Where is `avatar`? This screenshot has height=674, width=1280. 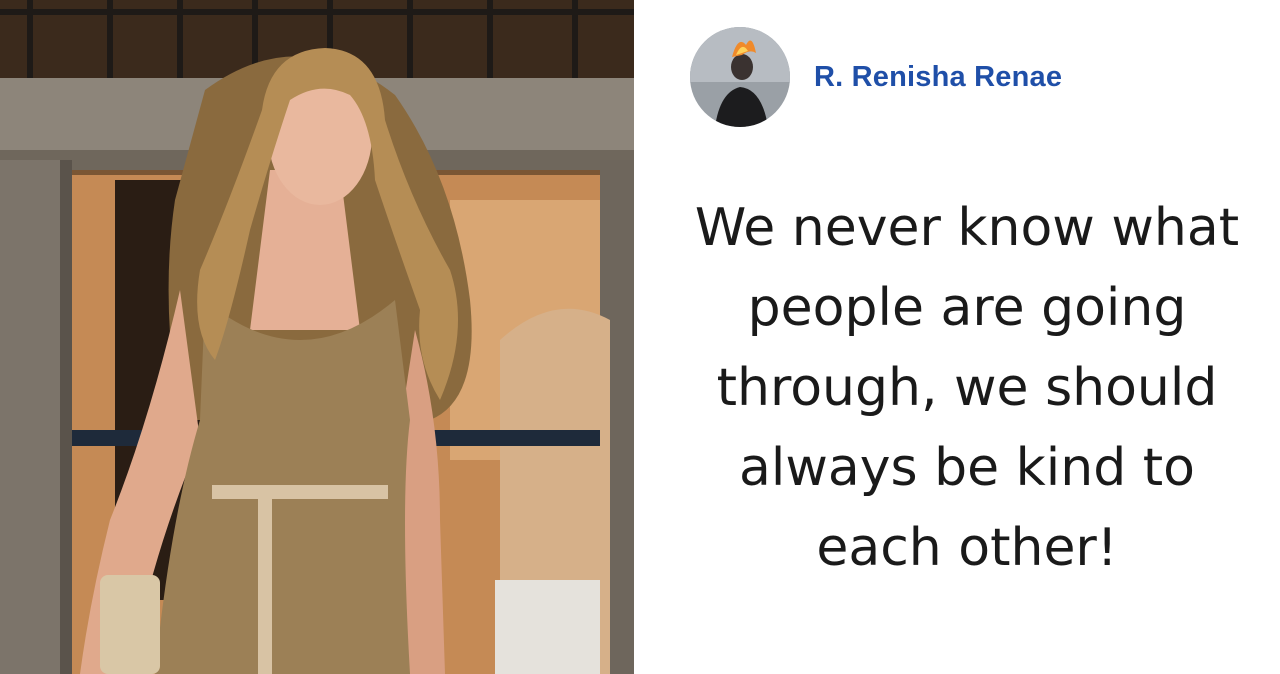 avatar is located at coordinates (740, 77).